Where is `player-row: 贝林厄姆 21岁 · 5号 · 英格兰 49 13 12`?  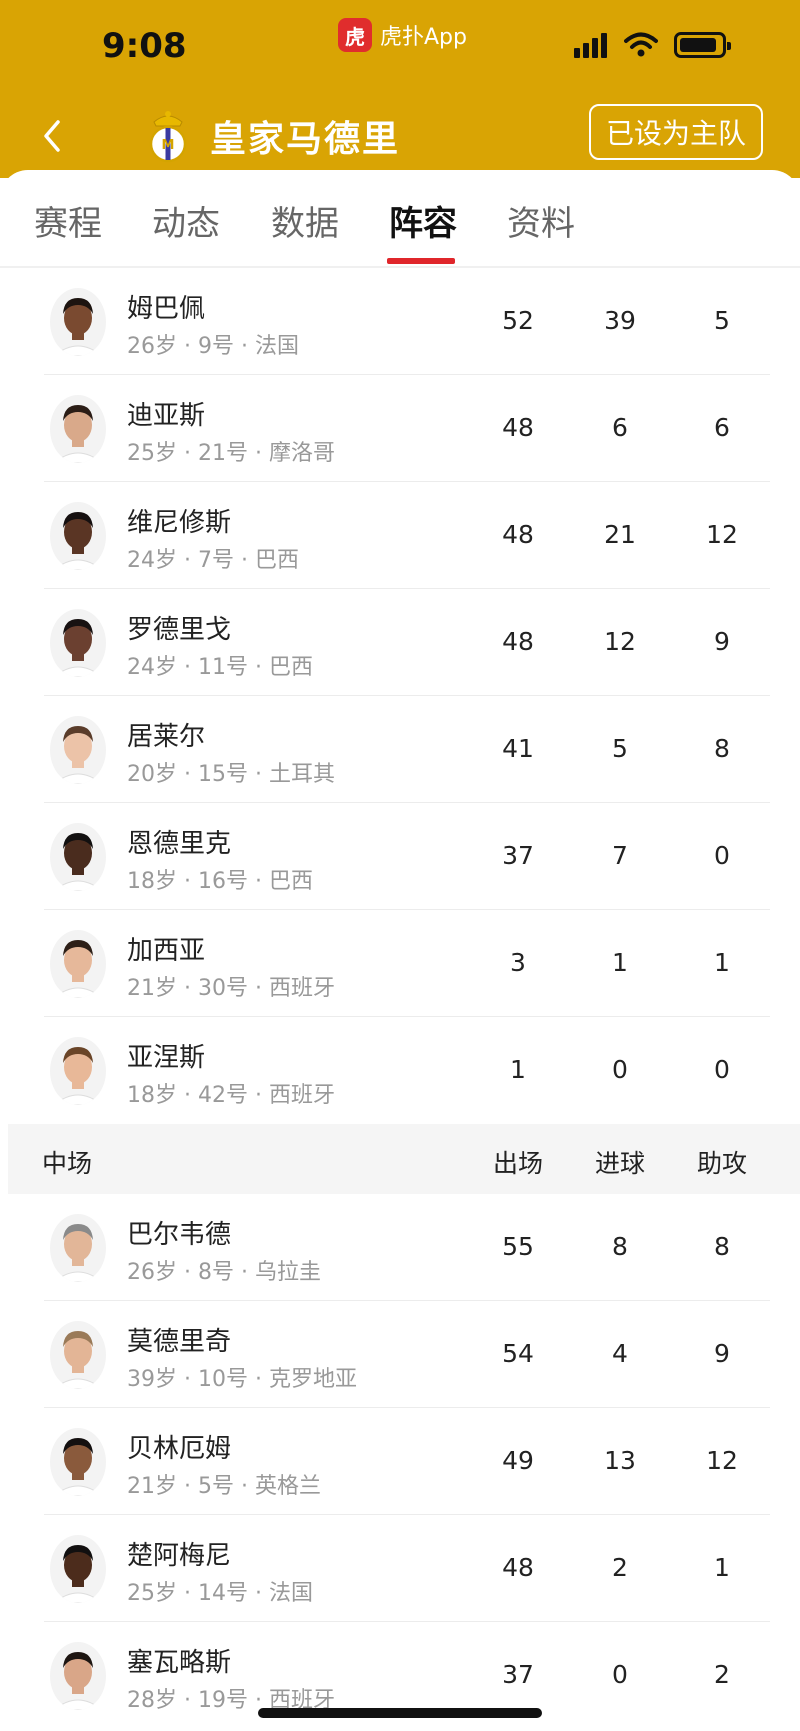
player-row: 贝林厄姆 21岁 · 5号 · 英格兰 49 13 12 is located at coordinates (400, 1461).